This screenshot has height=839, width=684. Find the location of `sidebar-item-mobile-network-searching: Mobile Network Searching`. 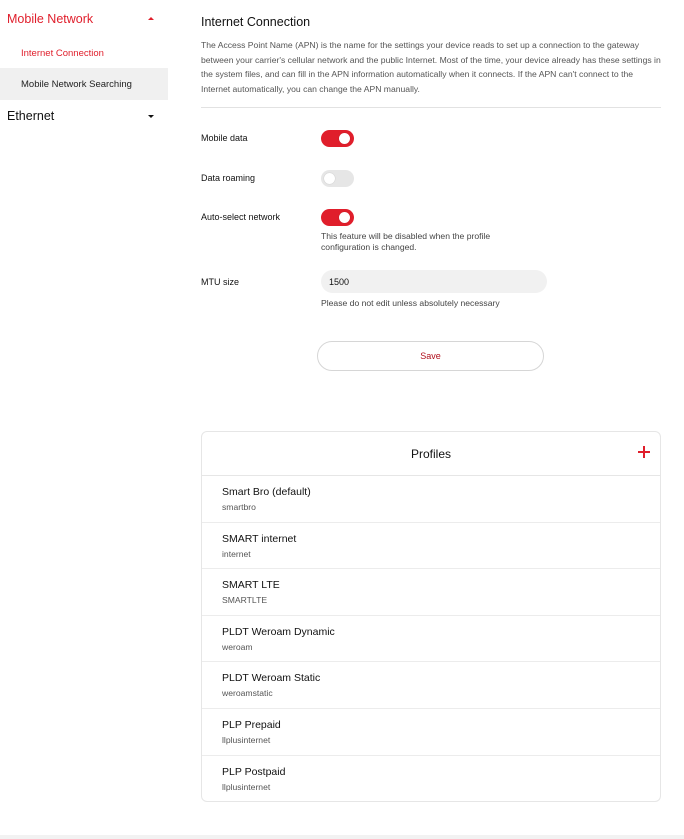

sidebar-item-mobile-network-searching: Mobile Network Searching is located at coordinates (84, 84).